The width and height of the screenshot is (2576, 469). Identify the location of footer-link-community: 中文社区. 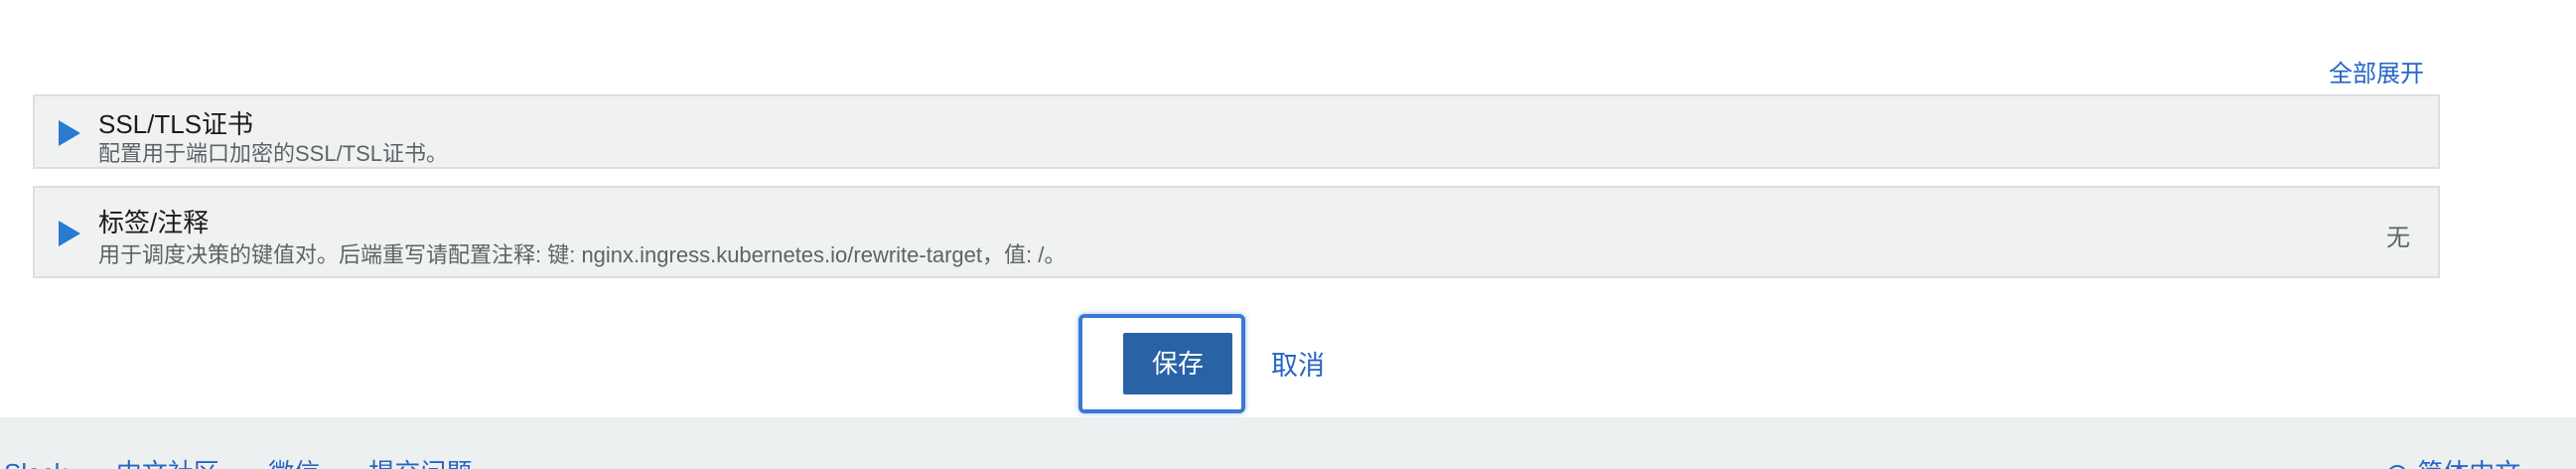
(168, 464).